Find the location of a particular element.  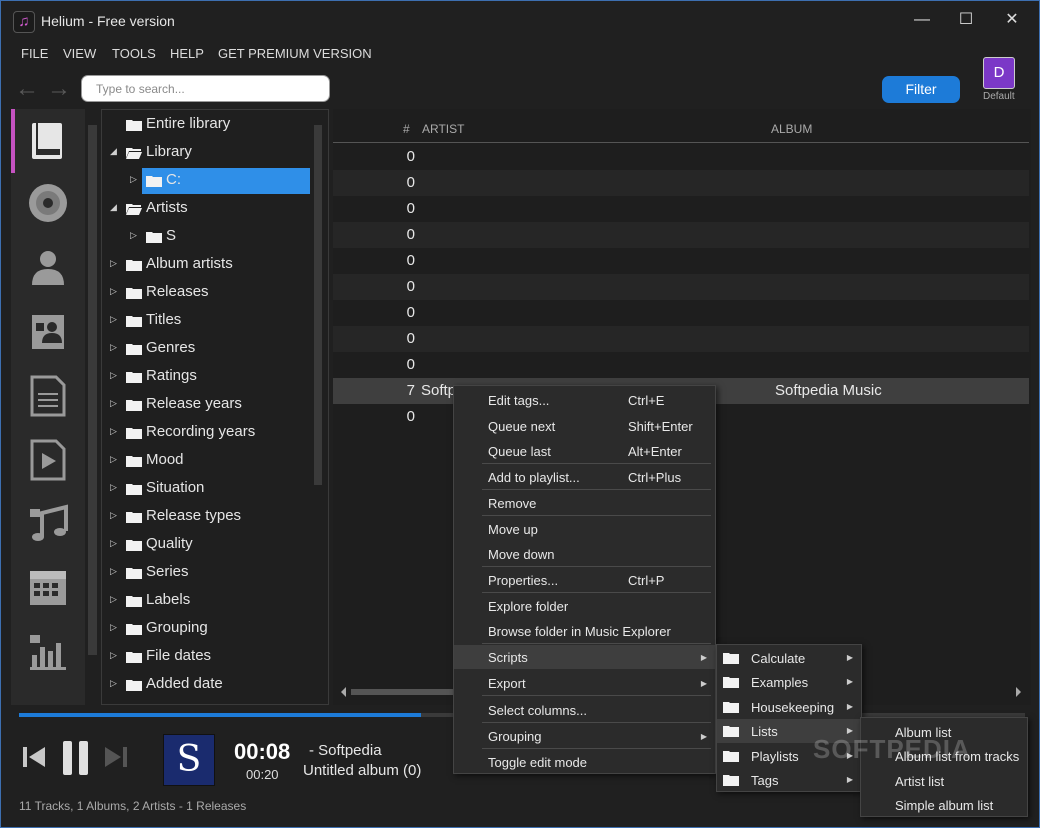

forward-arrow-icon: → is located at coordinates (59, 89).